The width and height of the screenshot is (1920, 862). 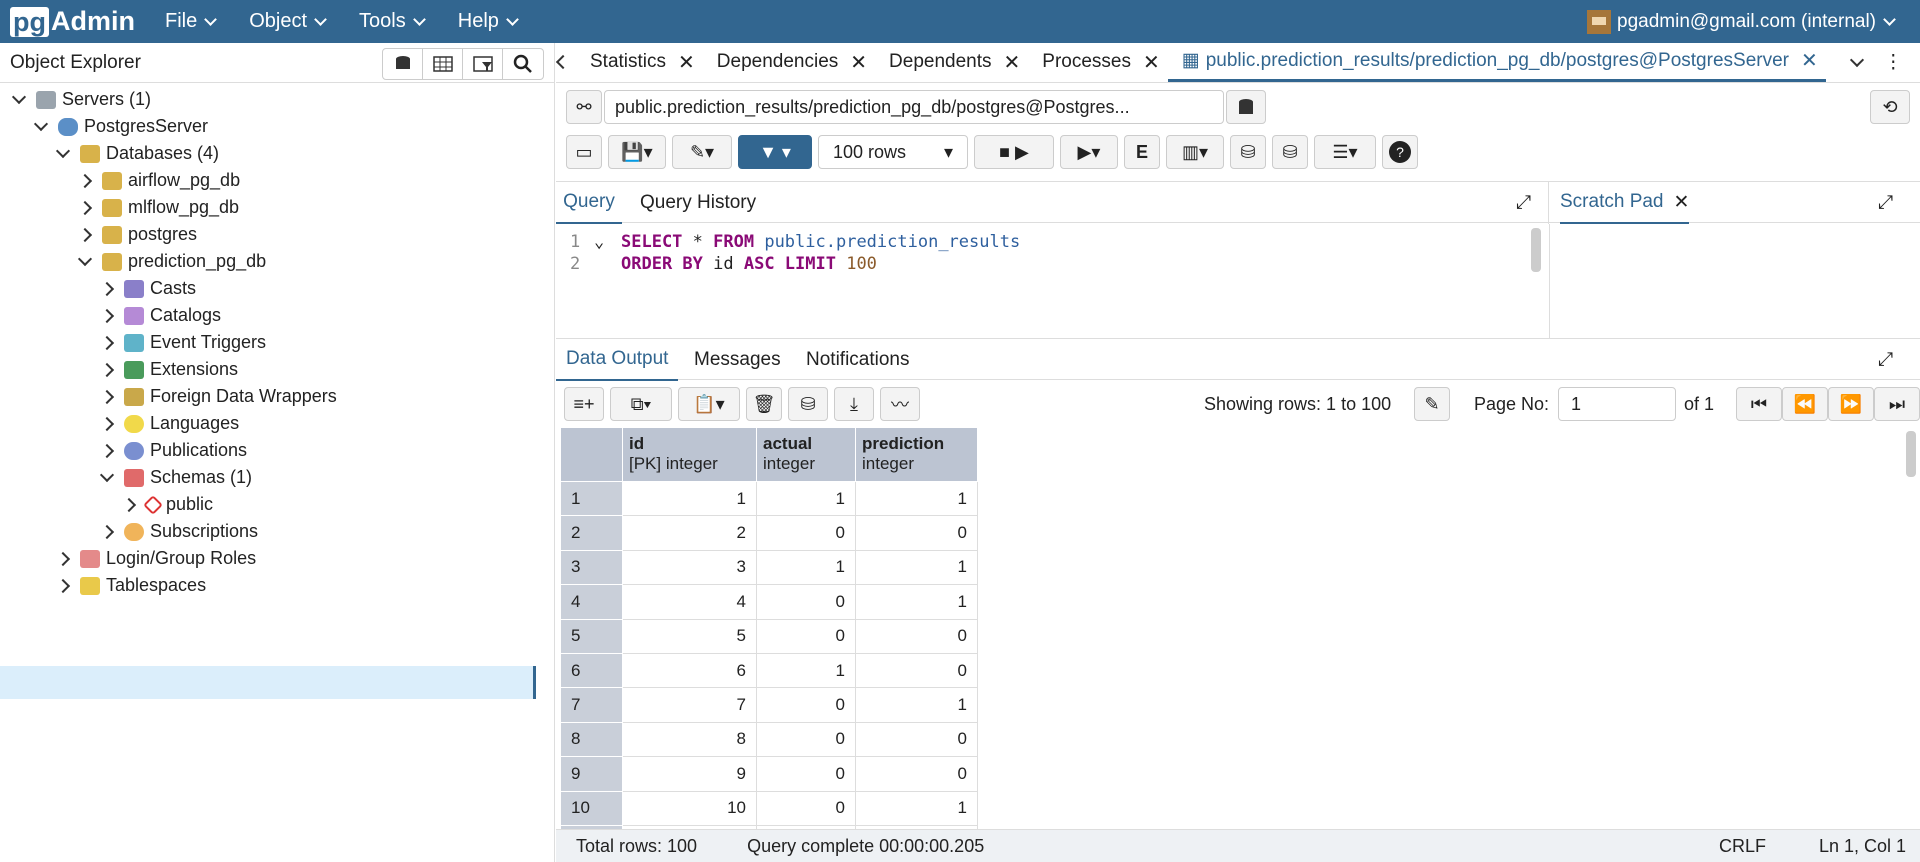 What do you see at coordinates (1805, 404) in the screenshot?
I see `prev-page-icon: ⏪` at bounding box center [1805, 404].